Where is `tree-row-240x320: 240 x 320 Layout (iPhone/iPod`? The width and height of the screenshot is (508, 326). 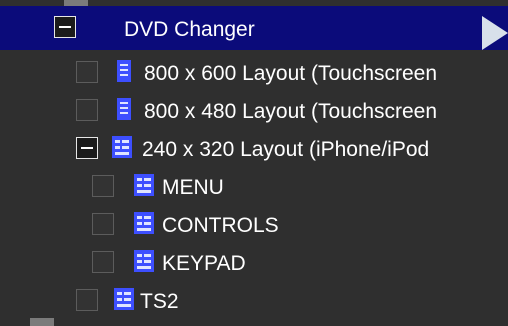 tree-row-240x320: 240 x 320 Layout (iPhone/iPod is located at coordinates (254, 149).